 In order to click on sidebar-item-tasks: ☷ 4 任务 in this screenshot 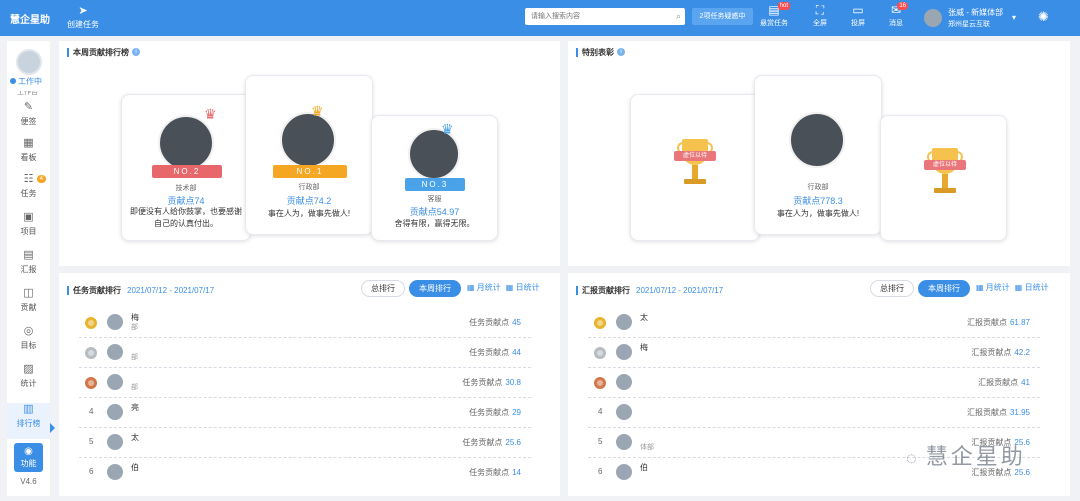, I will do `click(28, 191)`.